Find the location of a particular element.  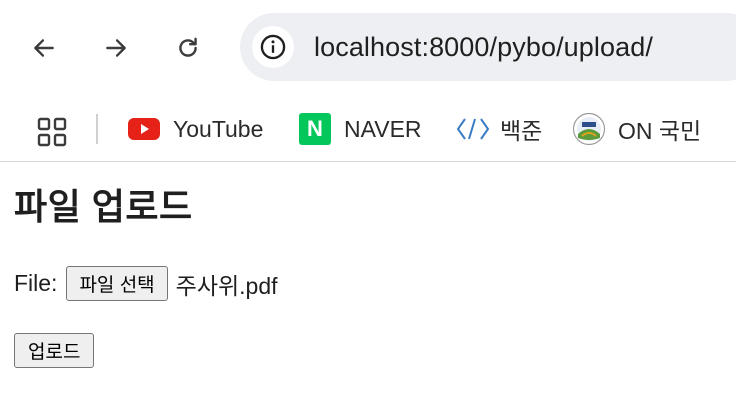

bookmark-youtube: YouTube is located at coordinates (195, 129).